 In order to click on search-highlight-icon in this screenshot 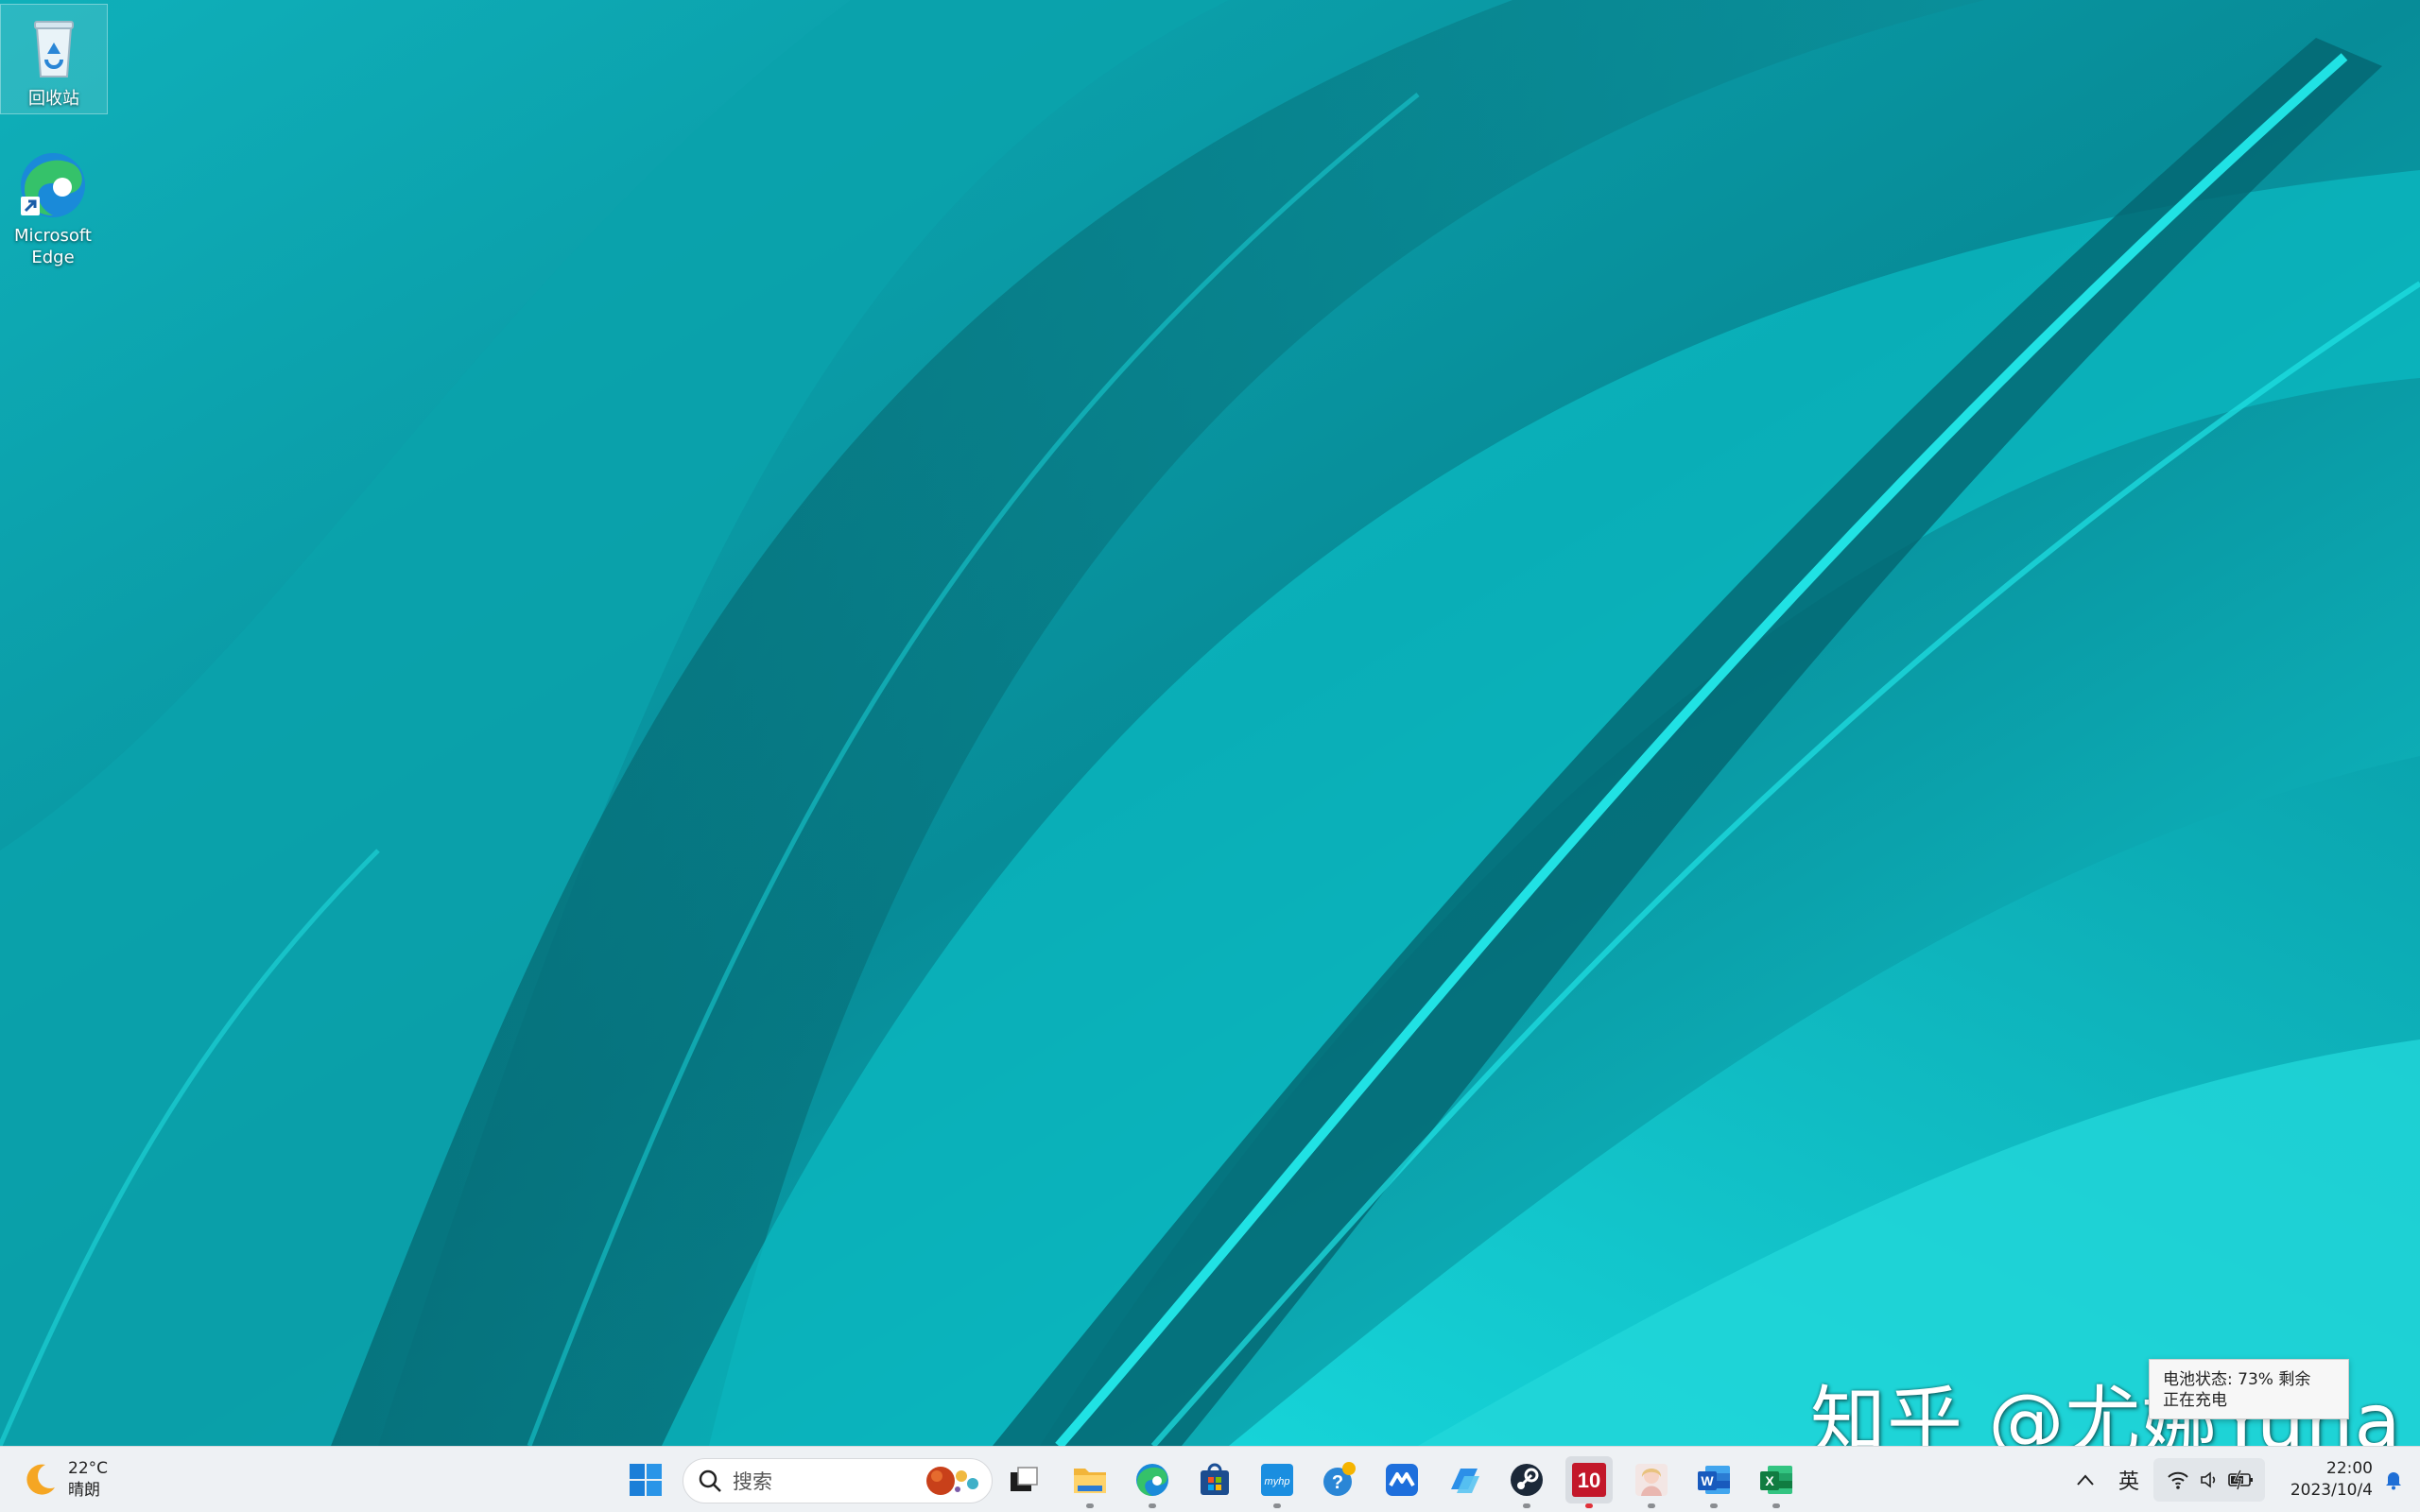, I will do `click(952, 1481)`.